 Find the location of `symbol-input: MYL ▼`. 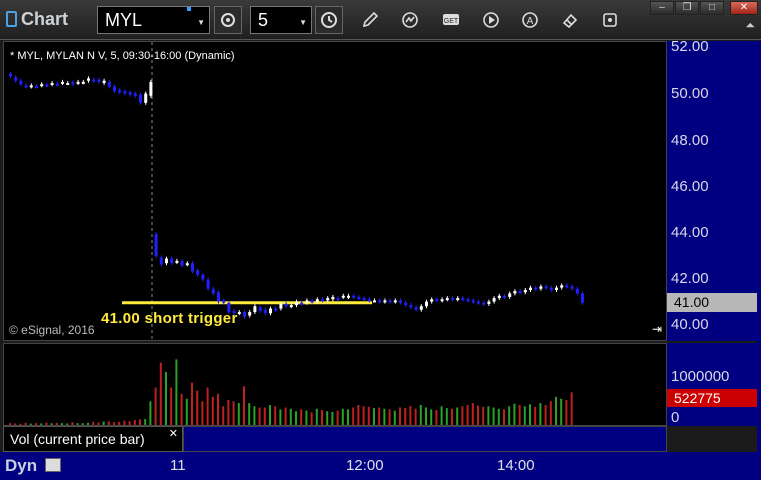

symbol-input: MYL ▼ is located at coordinates (153, 20).